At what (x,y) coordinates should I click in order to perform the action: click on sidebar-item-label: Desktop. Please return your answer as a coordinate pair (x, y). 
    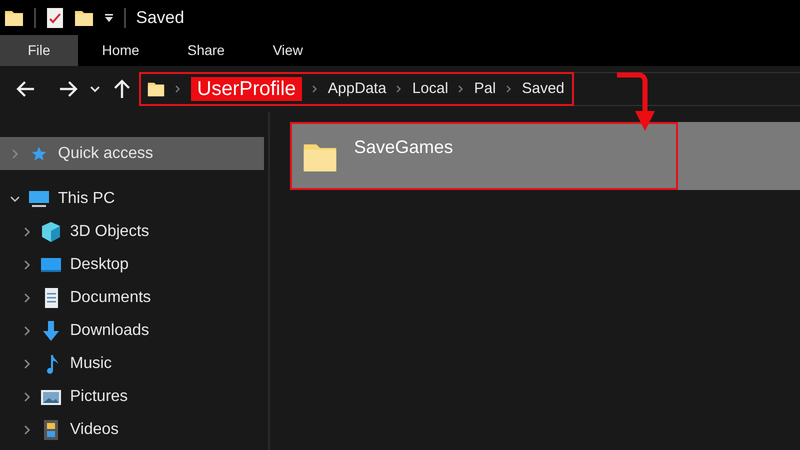
    Looking at the image, I should click on (99, 264).